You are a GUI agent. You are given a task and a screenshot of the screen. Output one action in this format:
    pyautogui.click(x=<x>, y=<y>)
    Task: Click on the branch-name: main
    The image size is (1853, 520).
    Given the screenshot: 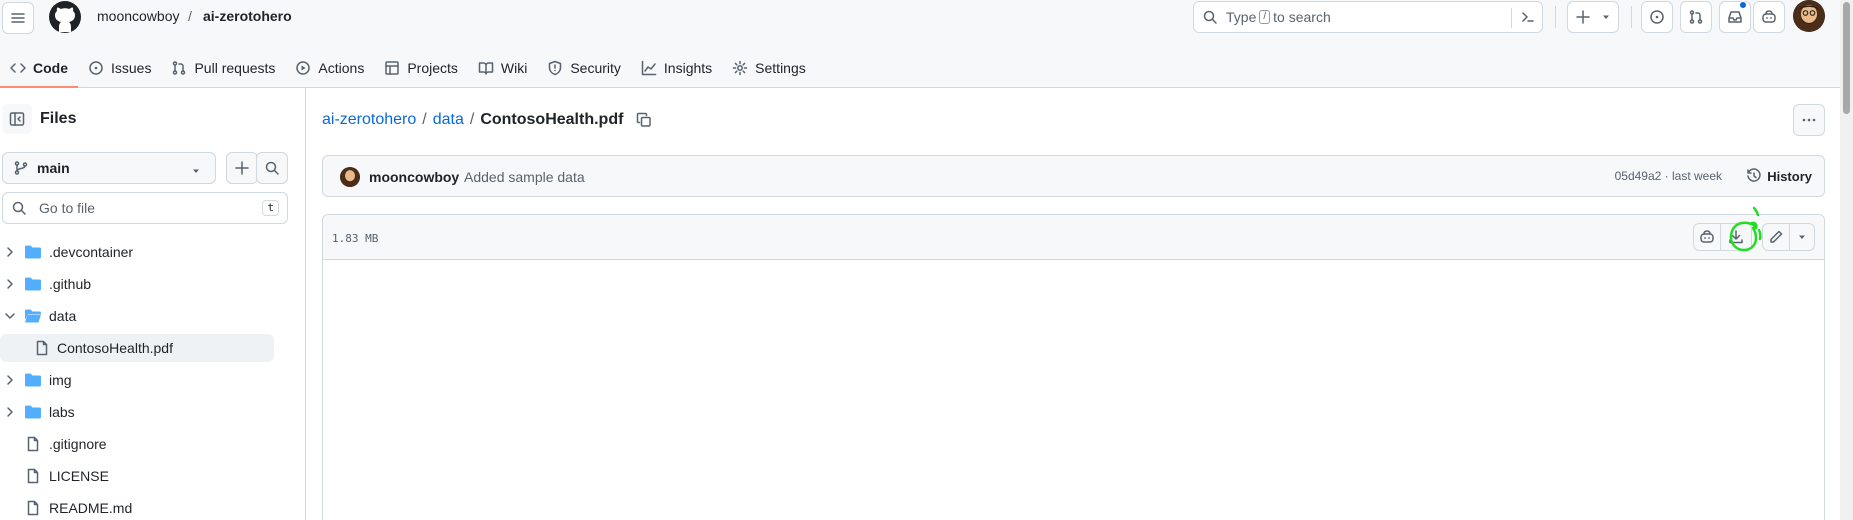 What is the action you would take?
    pyautogui.click(x=53, y=168)
    